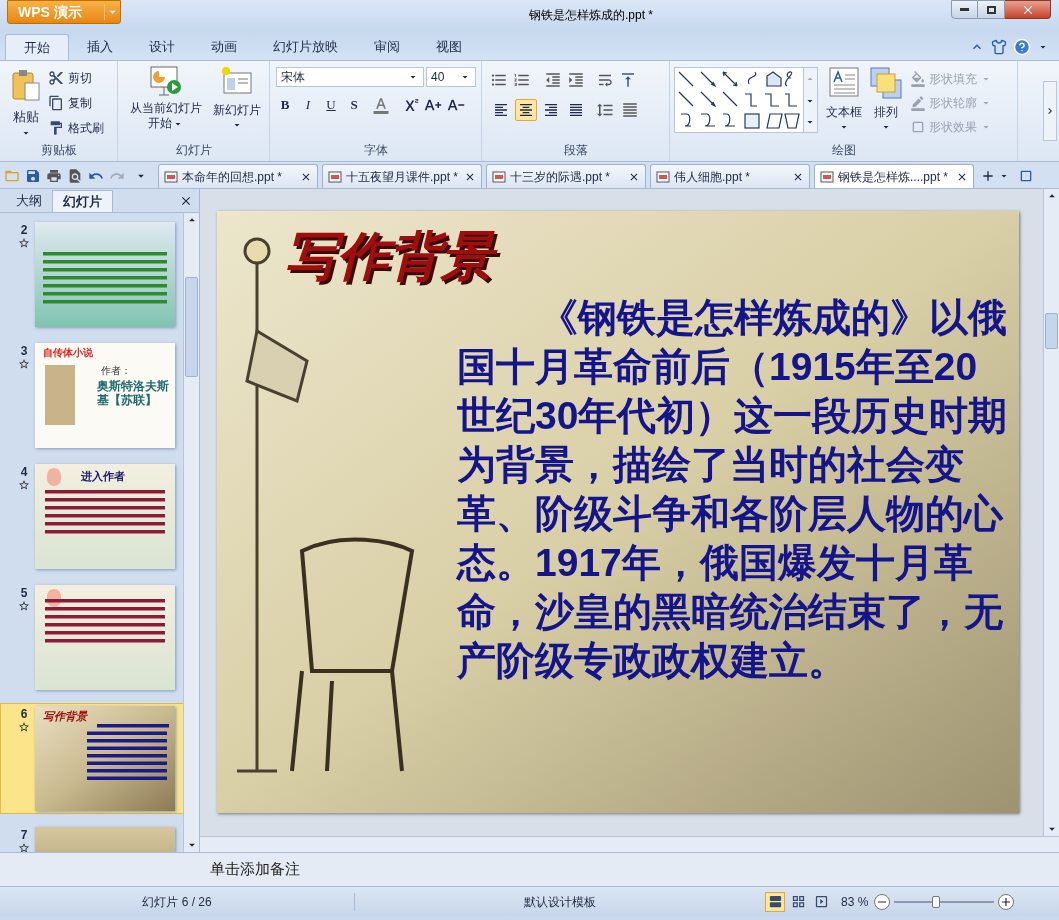 This screenshot has height=920, width=1059. I want to click on zoom-slider-thumb, so click(936, 901).